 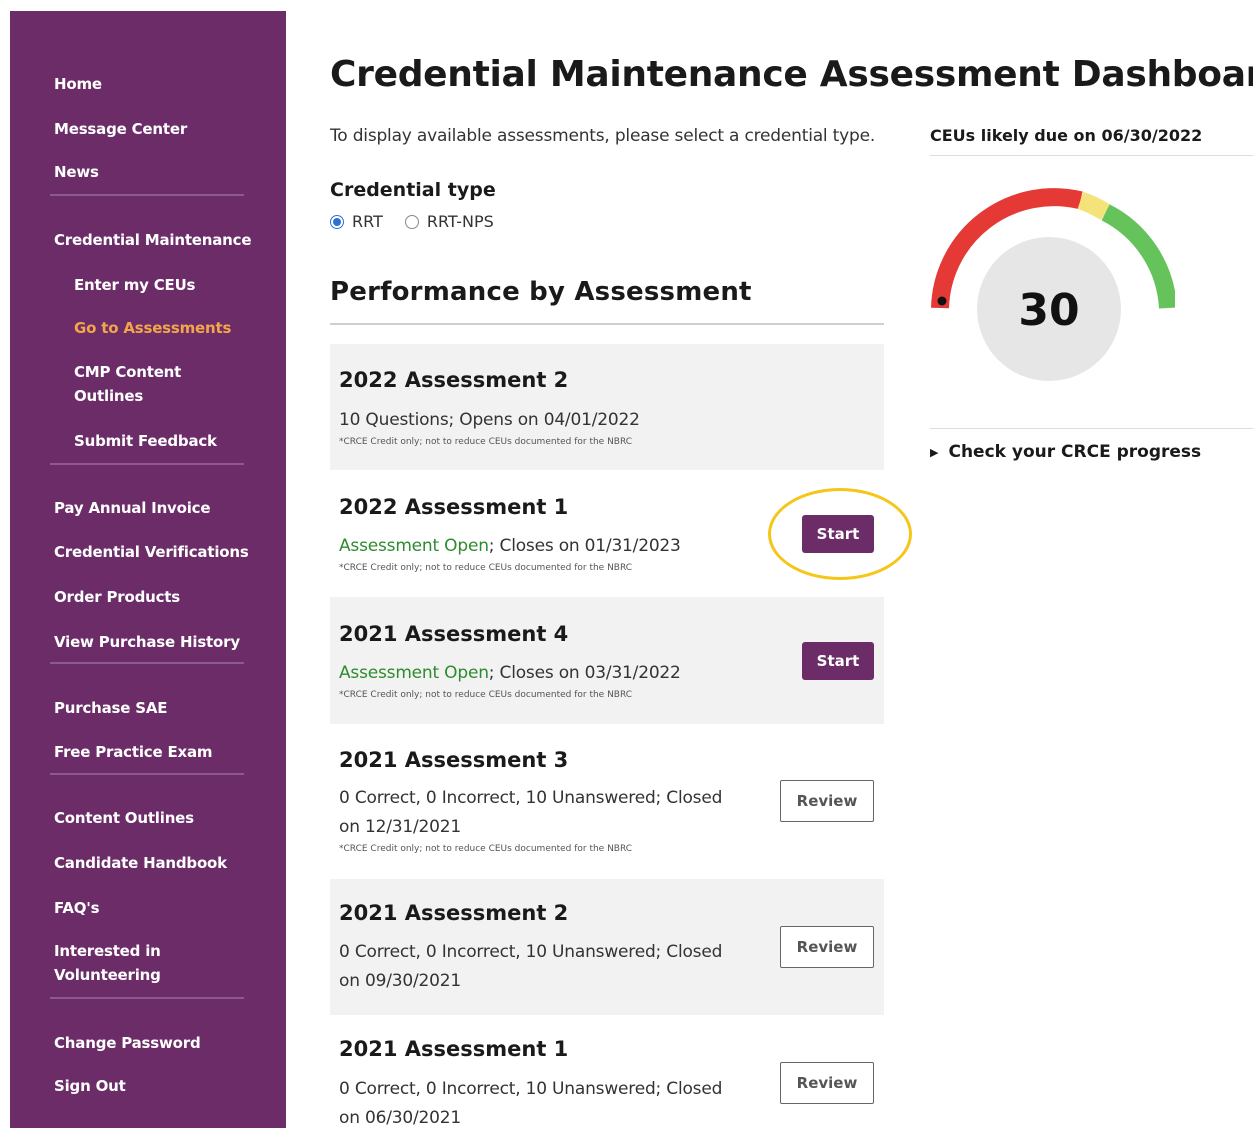 I want to click on ceu-gauge: 30, so click(x=1051, y=285).